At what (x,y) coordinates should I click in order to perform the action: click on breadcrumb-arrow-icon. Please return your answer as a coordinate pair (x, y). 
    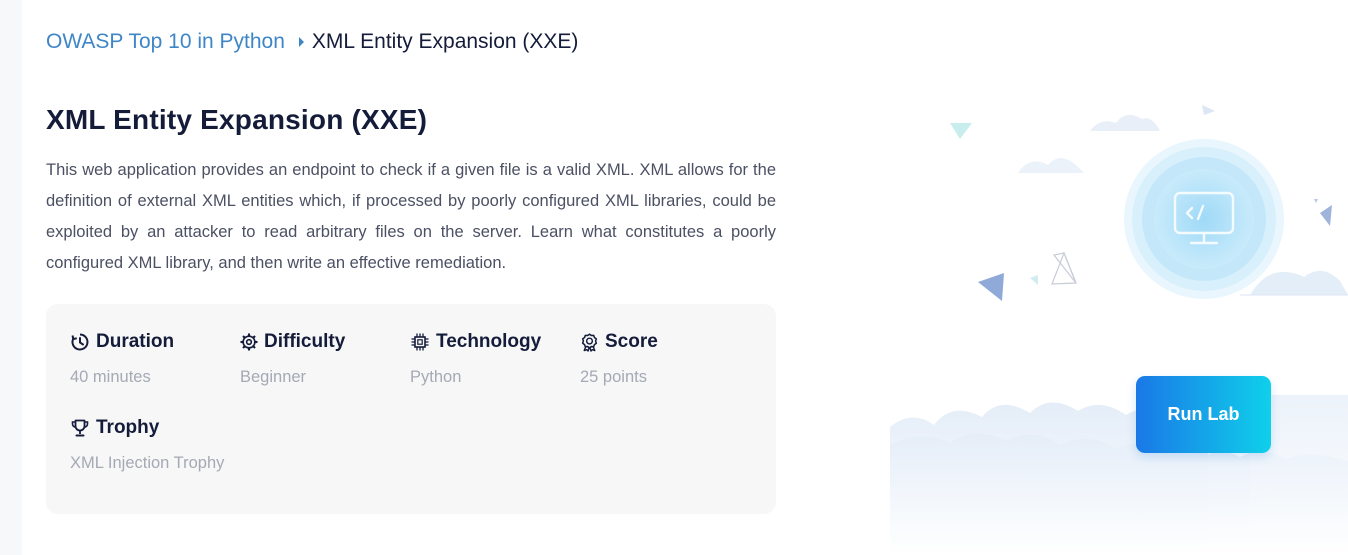
    Looking at the image, I should click on (301, 42).